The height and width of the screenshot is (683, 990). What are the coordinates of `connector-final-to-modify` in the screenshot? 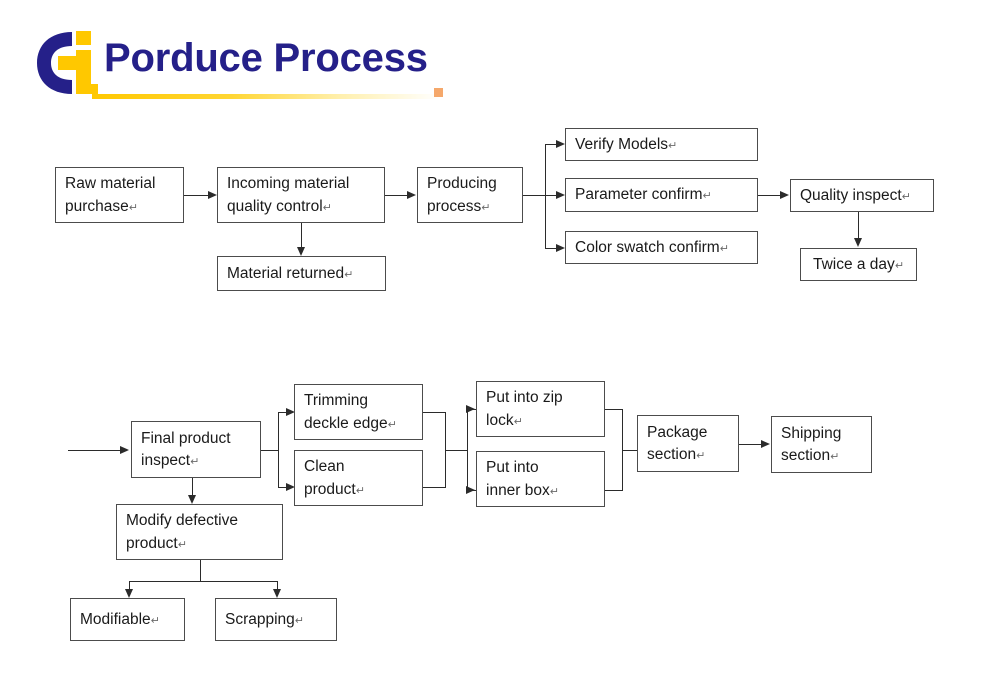 It's located at (192, 487).